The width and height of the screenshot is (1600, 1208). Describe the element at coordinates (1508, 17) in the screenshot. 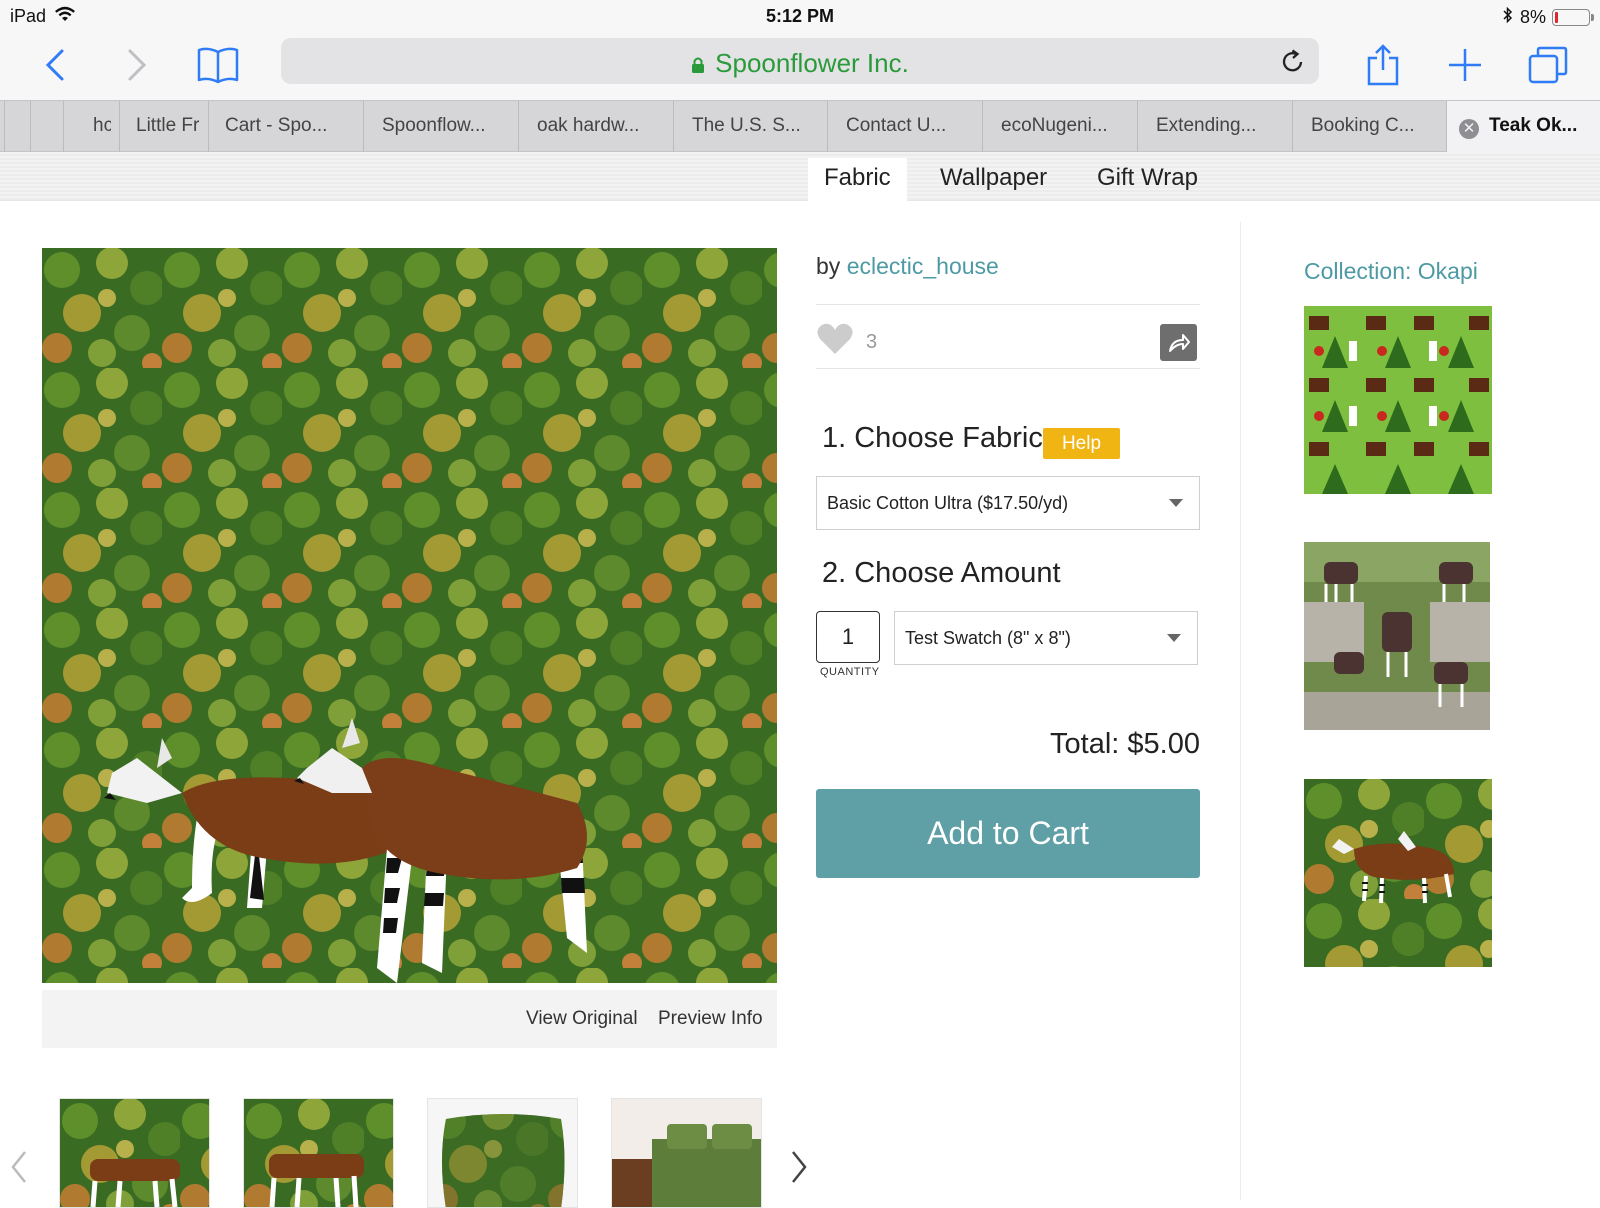

I see `bluetooth-icon` at that location.